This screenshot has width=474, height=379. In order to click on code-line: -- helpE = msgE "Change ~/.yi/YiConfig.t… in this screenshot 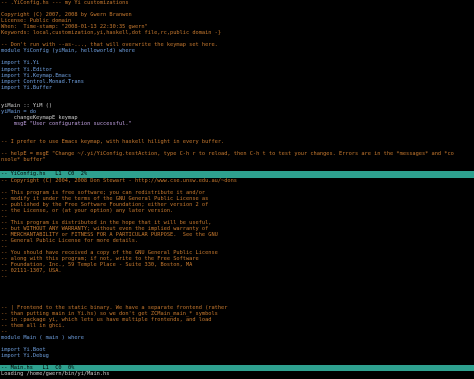, I will do `click(227, 154)`.